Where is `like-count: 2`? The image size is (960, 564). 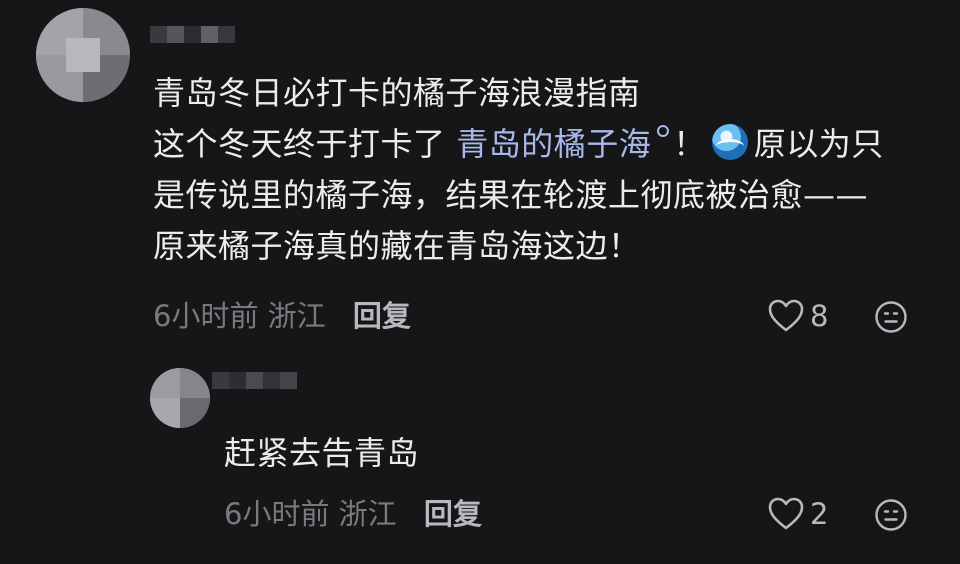
like-count: 2 is located at coordinates (819, 514).